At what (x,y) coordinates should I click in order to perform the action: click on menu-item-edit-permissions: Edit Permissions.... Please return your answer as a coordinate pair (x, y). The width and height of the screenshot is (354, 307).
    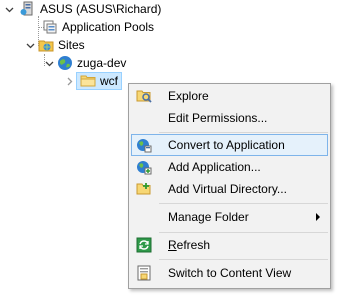
    Looking at the image, I should click on (229, 118).